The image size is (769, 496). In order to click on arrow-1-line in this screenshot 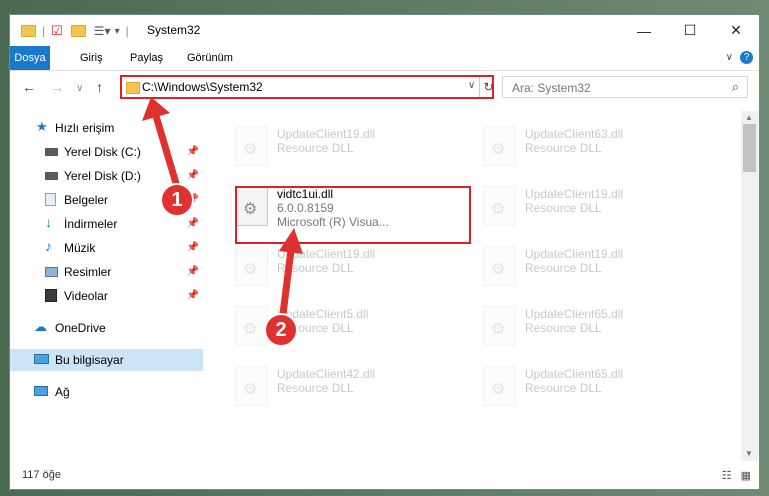, I will do `click(167, 153)`.